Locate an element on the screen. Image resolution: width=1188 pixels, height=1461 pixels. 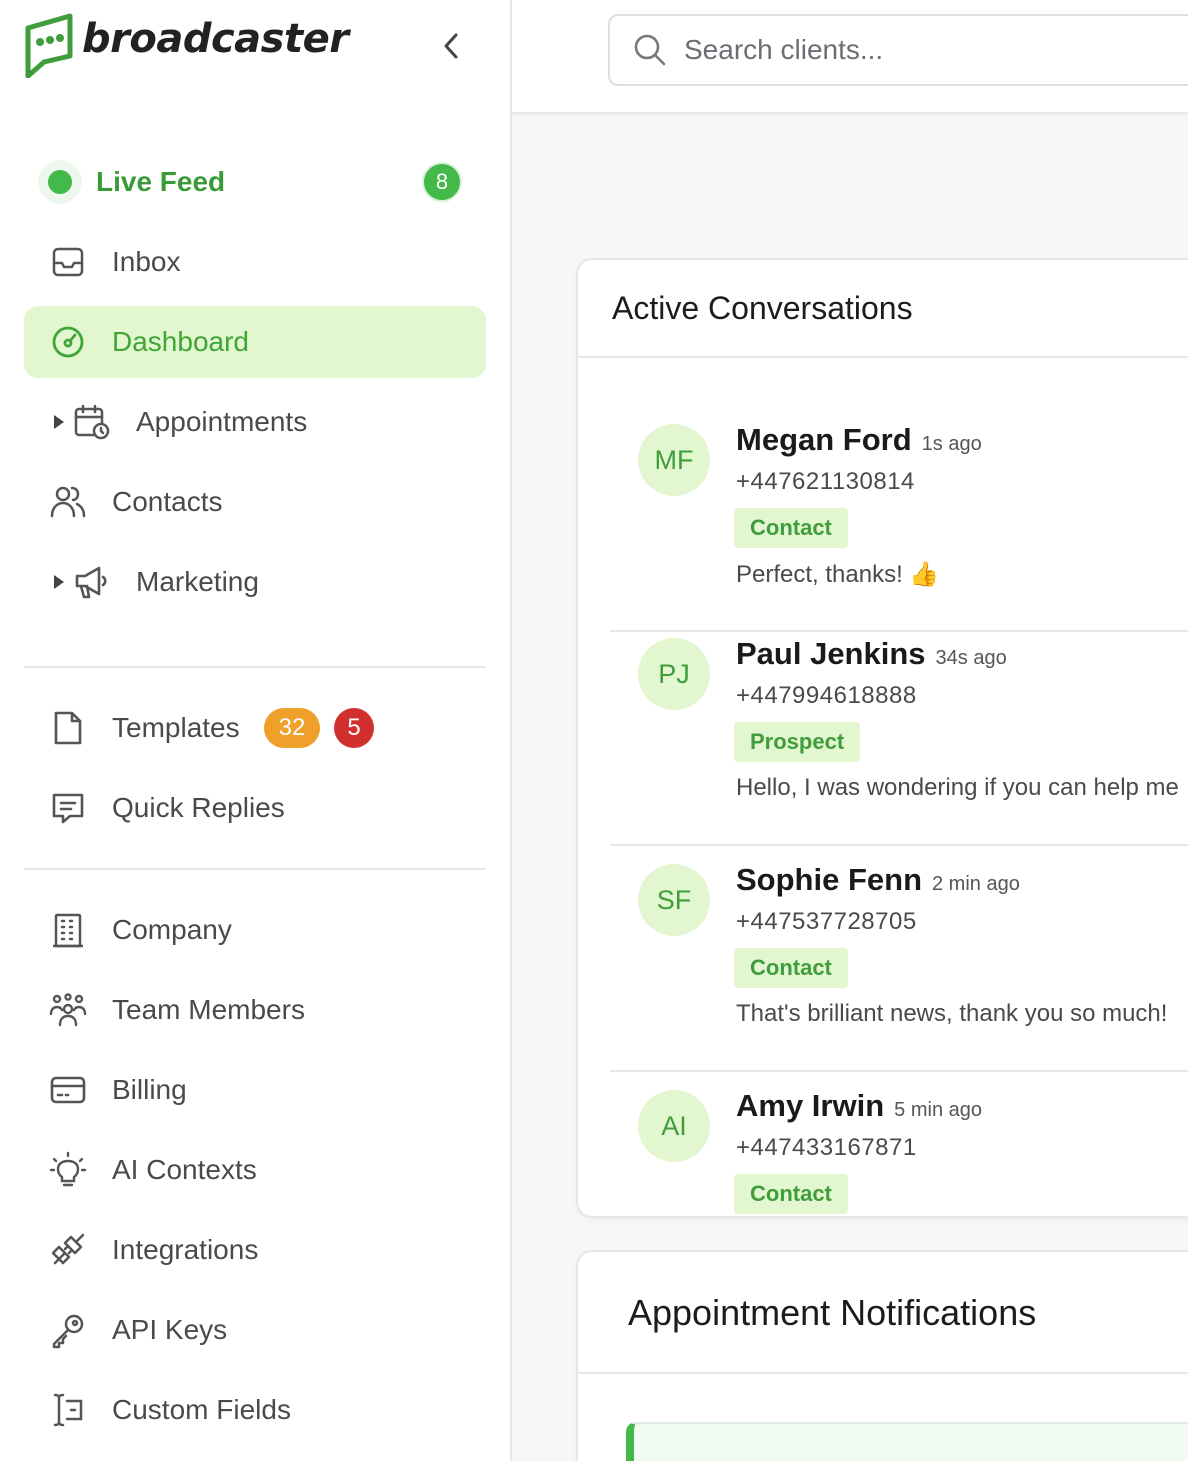
templates-count-badge: 32 is located at coordinates (292, 728).